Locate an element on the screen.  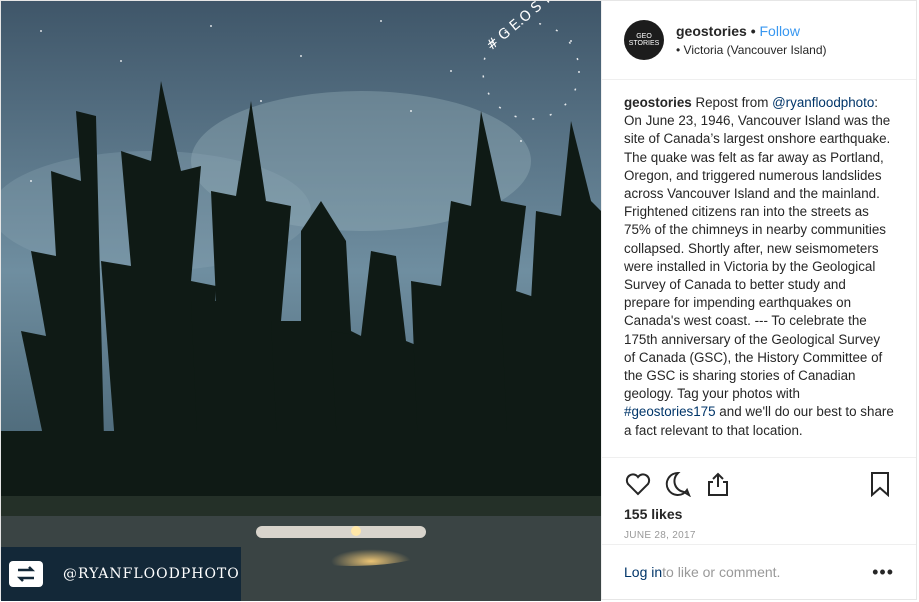
comment-icon is located at coordinates (678, 484).